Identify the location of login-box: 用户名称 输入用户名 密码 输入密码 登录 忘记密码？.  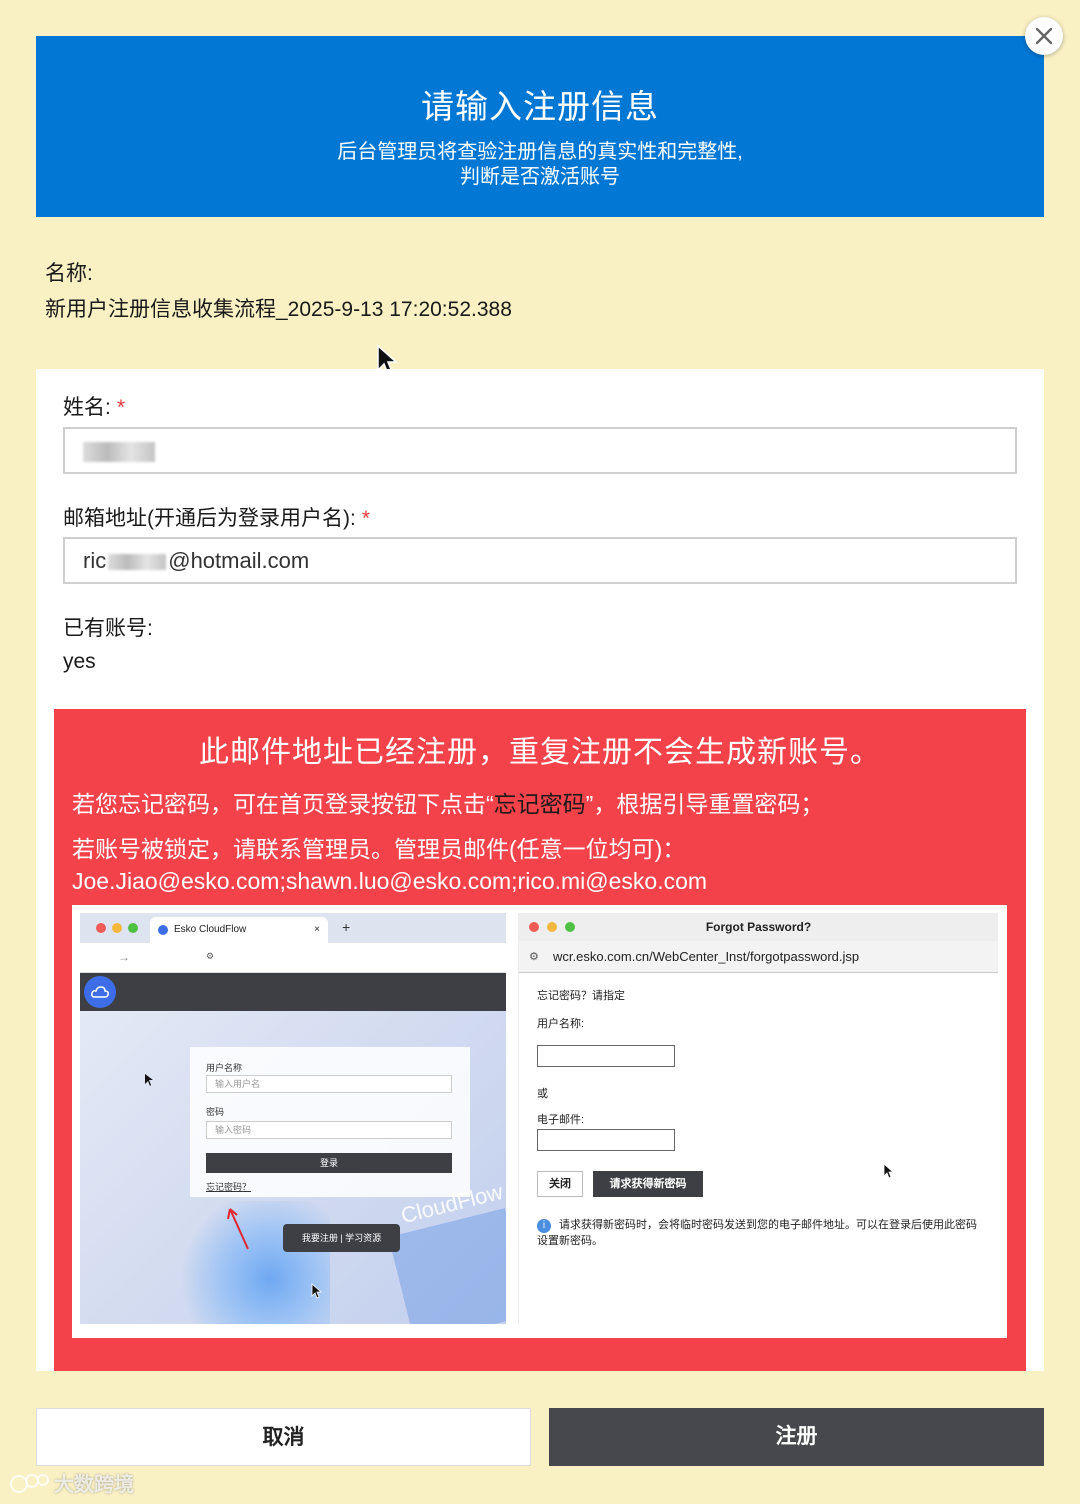
(330, 1122).